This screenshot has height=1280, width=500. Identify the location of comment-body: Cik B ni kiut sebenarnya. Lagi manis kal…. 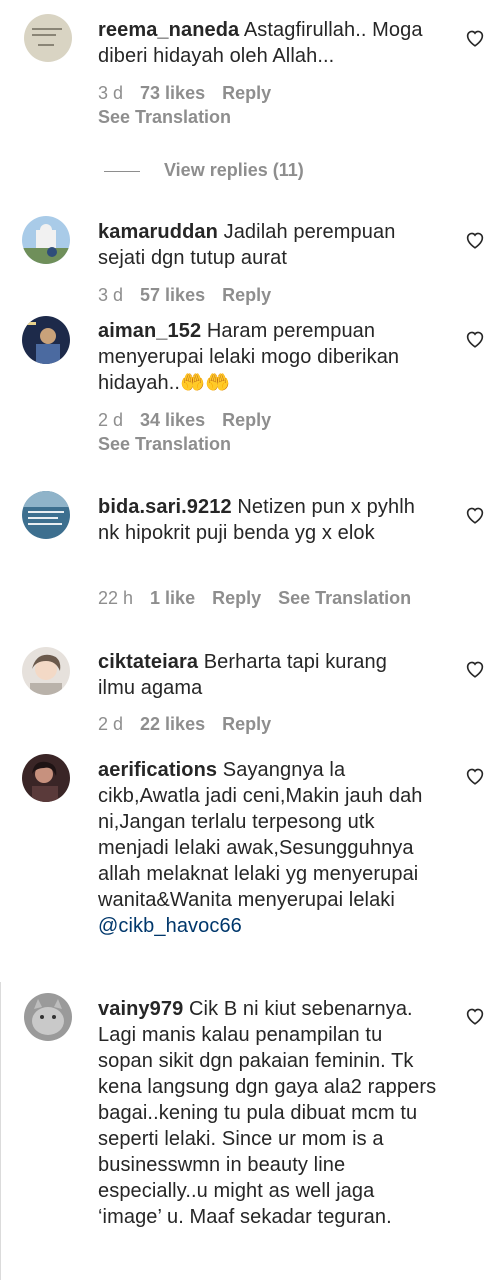
(267, 1113).